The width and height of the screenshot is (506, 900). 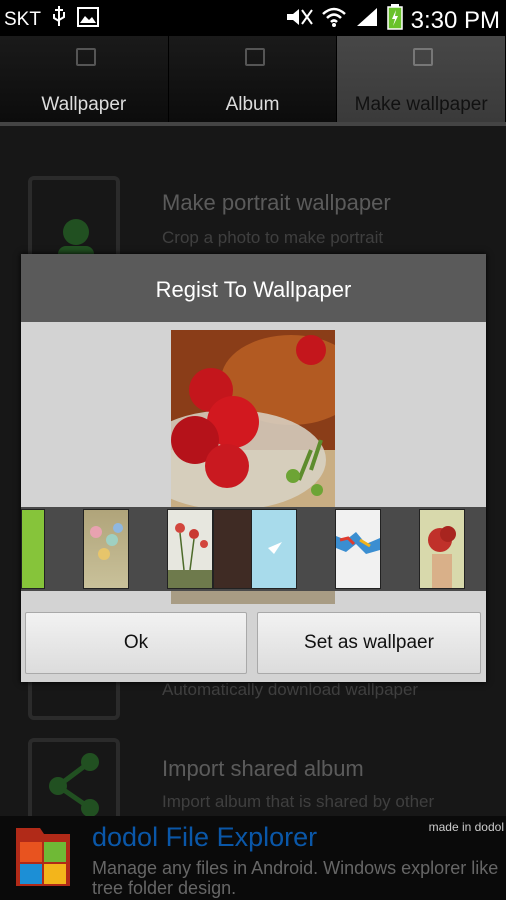 I want to click on dialog-buttons: Ok Set as wallpaer, so click(x=253, y=643).